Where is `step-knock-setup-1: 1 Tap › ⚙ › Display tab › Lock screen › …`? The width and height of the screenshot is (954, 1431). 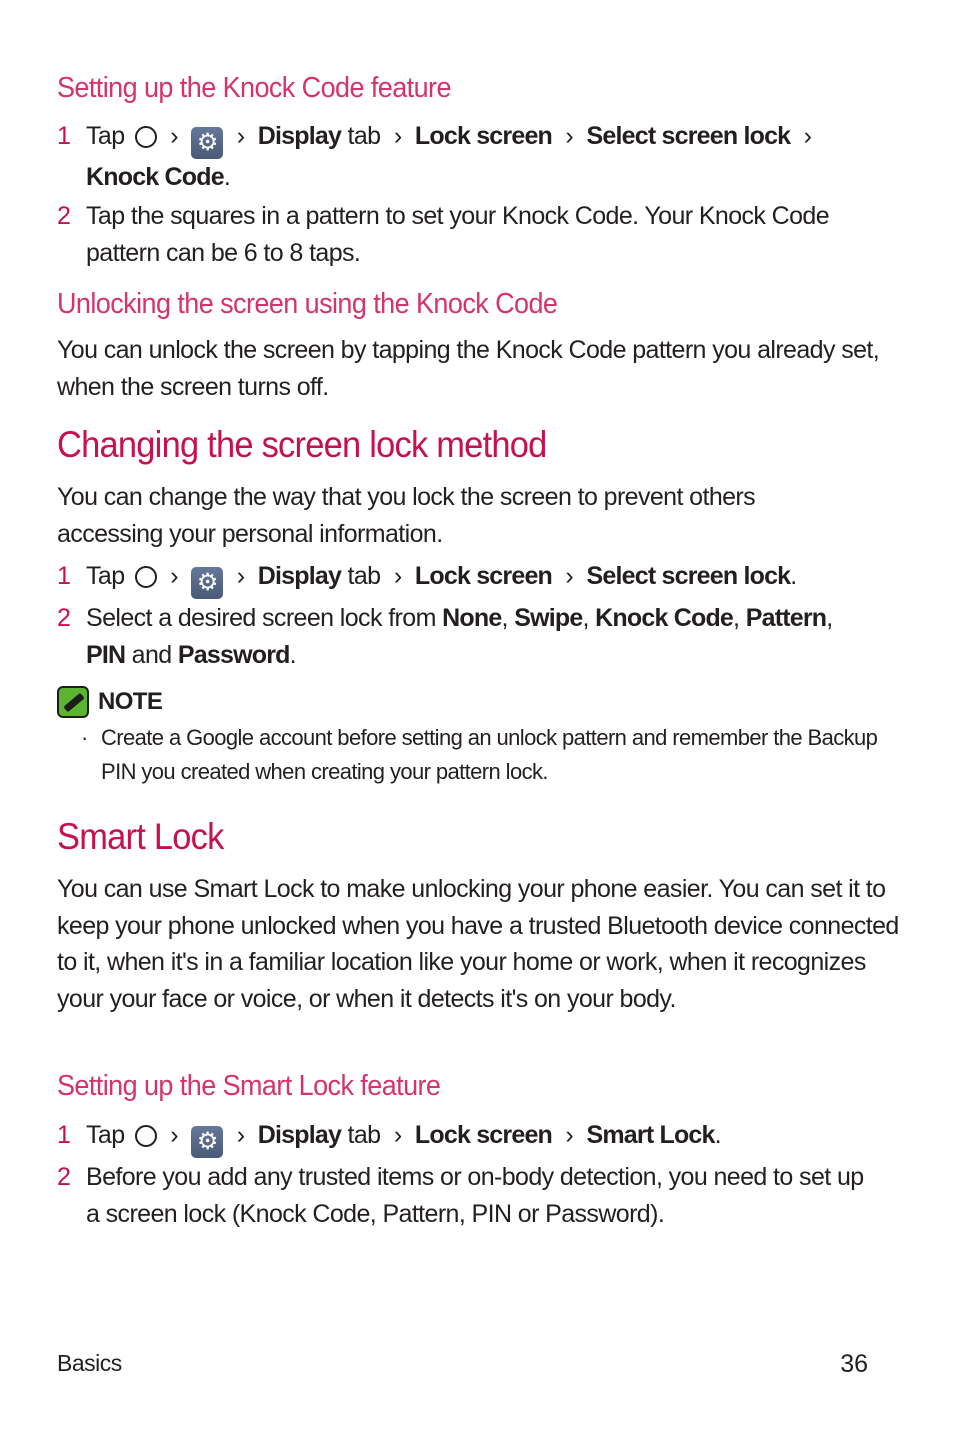
step-knock-setup-1: 1 Tap › ⚙ › Display tab › Lock screen › … is located at coordinates (482, 157).